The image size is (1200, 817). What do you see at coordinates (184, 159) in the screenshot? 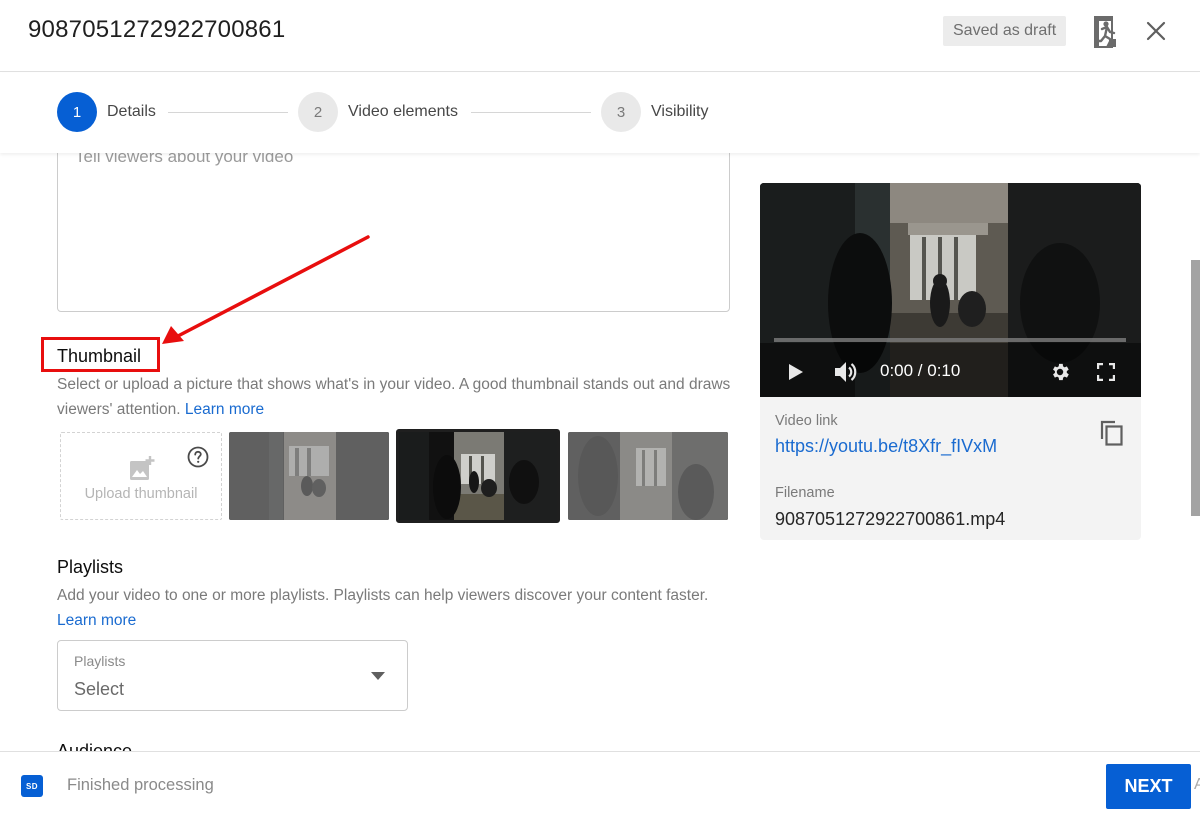
I see `description-placeholder: Tell viewers about your video` at bounding box center [184, 159].